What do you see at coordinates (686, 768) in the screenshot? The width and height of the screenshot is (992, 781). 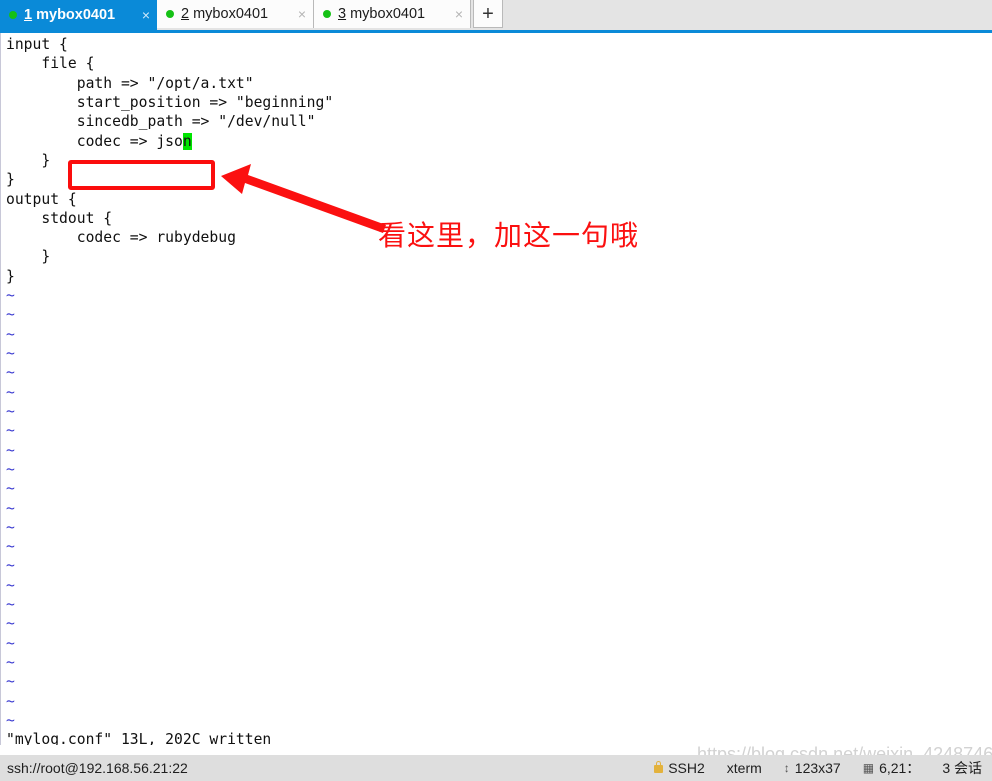 I see `status-protocol-label: SSH2` at bounding box center [686, 768].